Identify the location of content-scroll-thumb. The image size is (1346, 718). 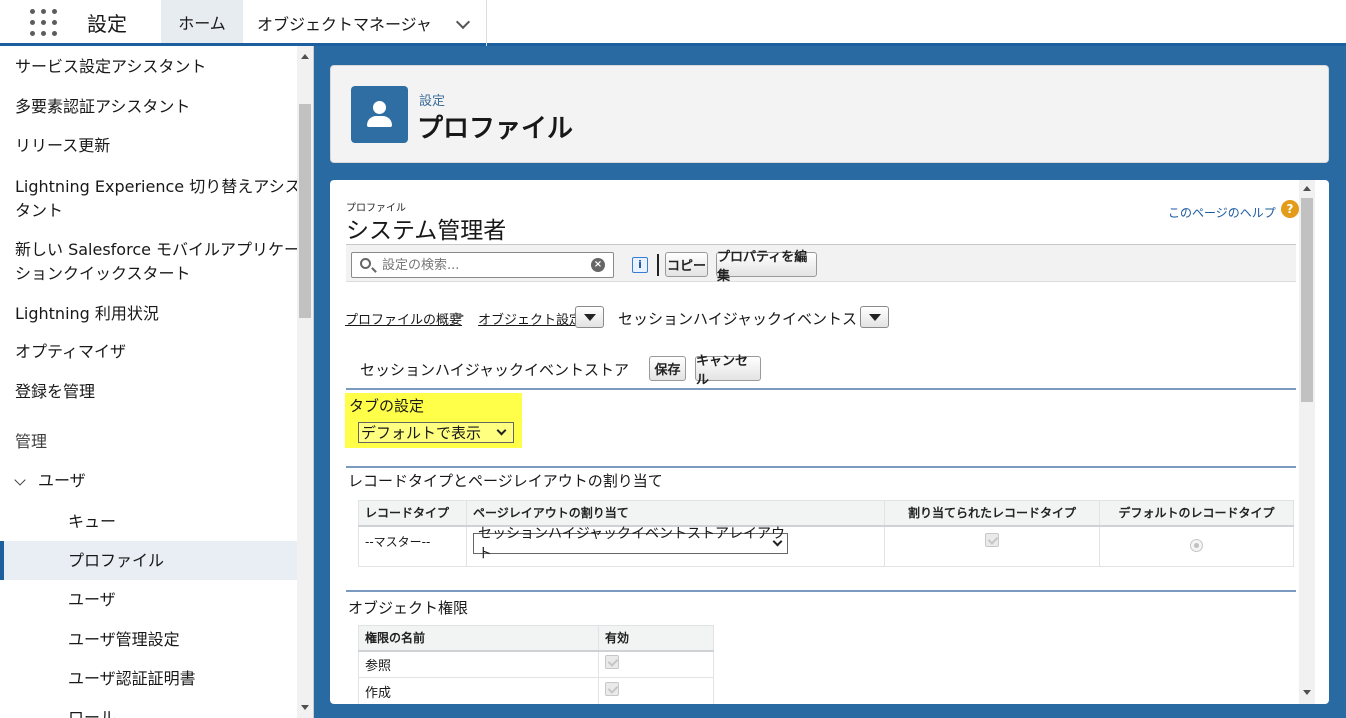
(1307, 300).